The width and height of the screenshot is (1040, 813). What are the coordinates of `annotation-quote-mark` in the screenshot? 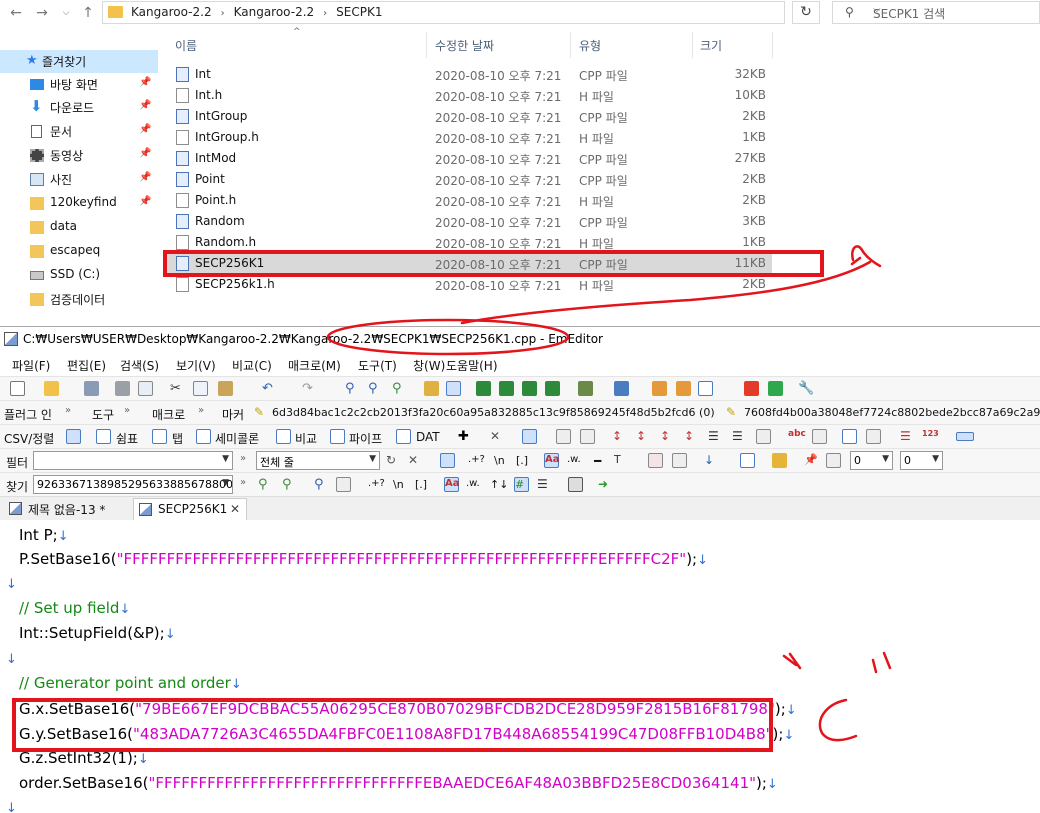 It's located at (881, 662).